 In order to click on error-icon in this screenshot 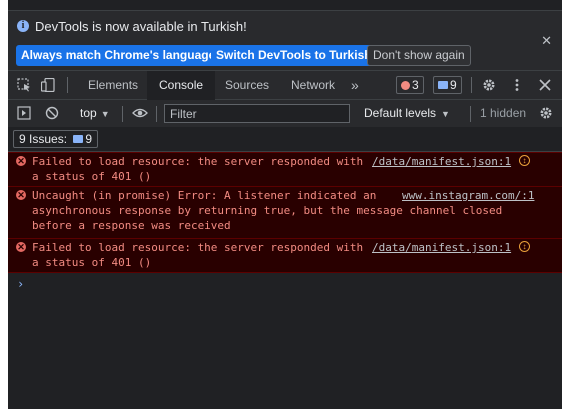, I will do `click(405, 85)`.